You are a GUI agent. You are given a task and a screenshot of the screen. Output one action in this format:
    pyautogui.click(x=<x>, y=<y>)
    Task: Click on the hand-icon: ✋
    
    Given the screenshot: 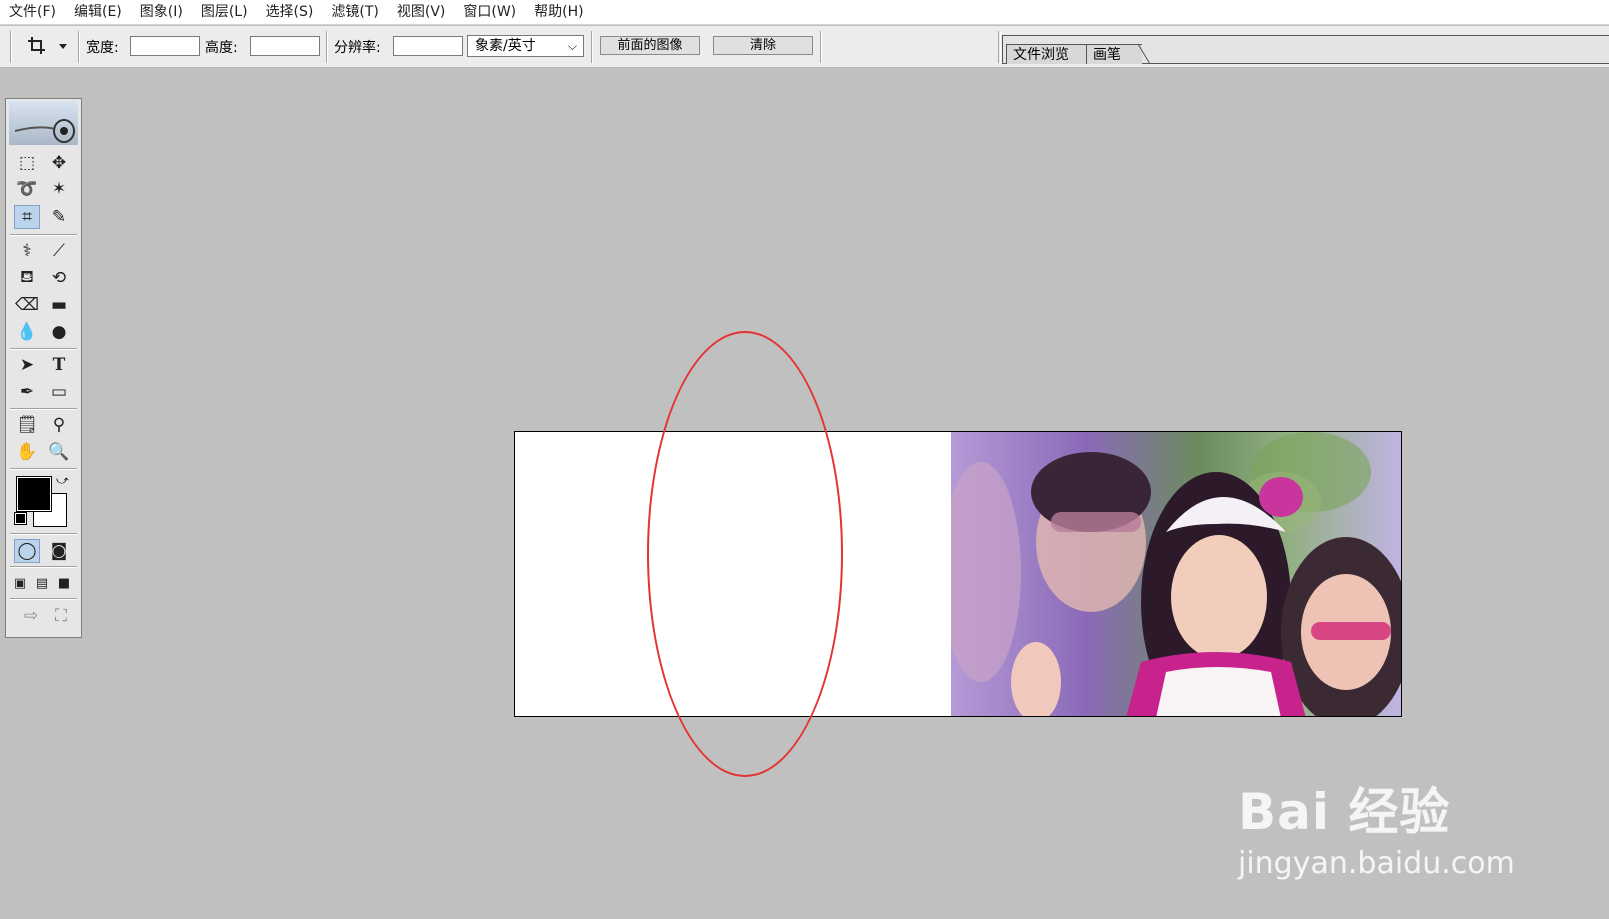 What is the action you would take?
    pyautogui.click(x=27, y=452)
    